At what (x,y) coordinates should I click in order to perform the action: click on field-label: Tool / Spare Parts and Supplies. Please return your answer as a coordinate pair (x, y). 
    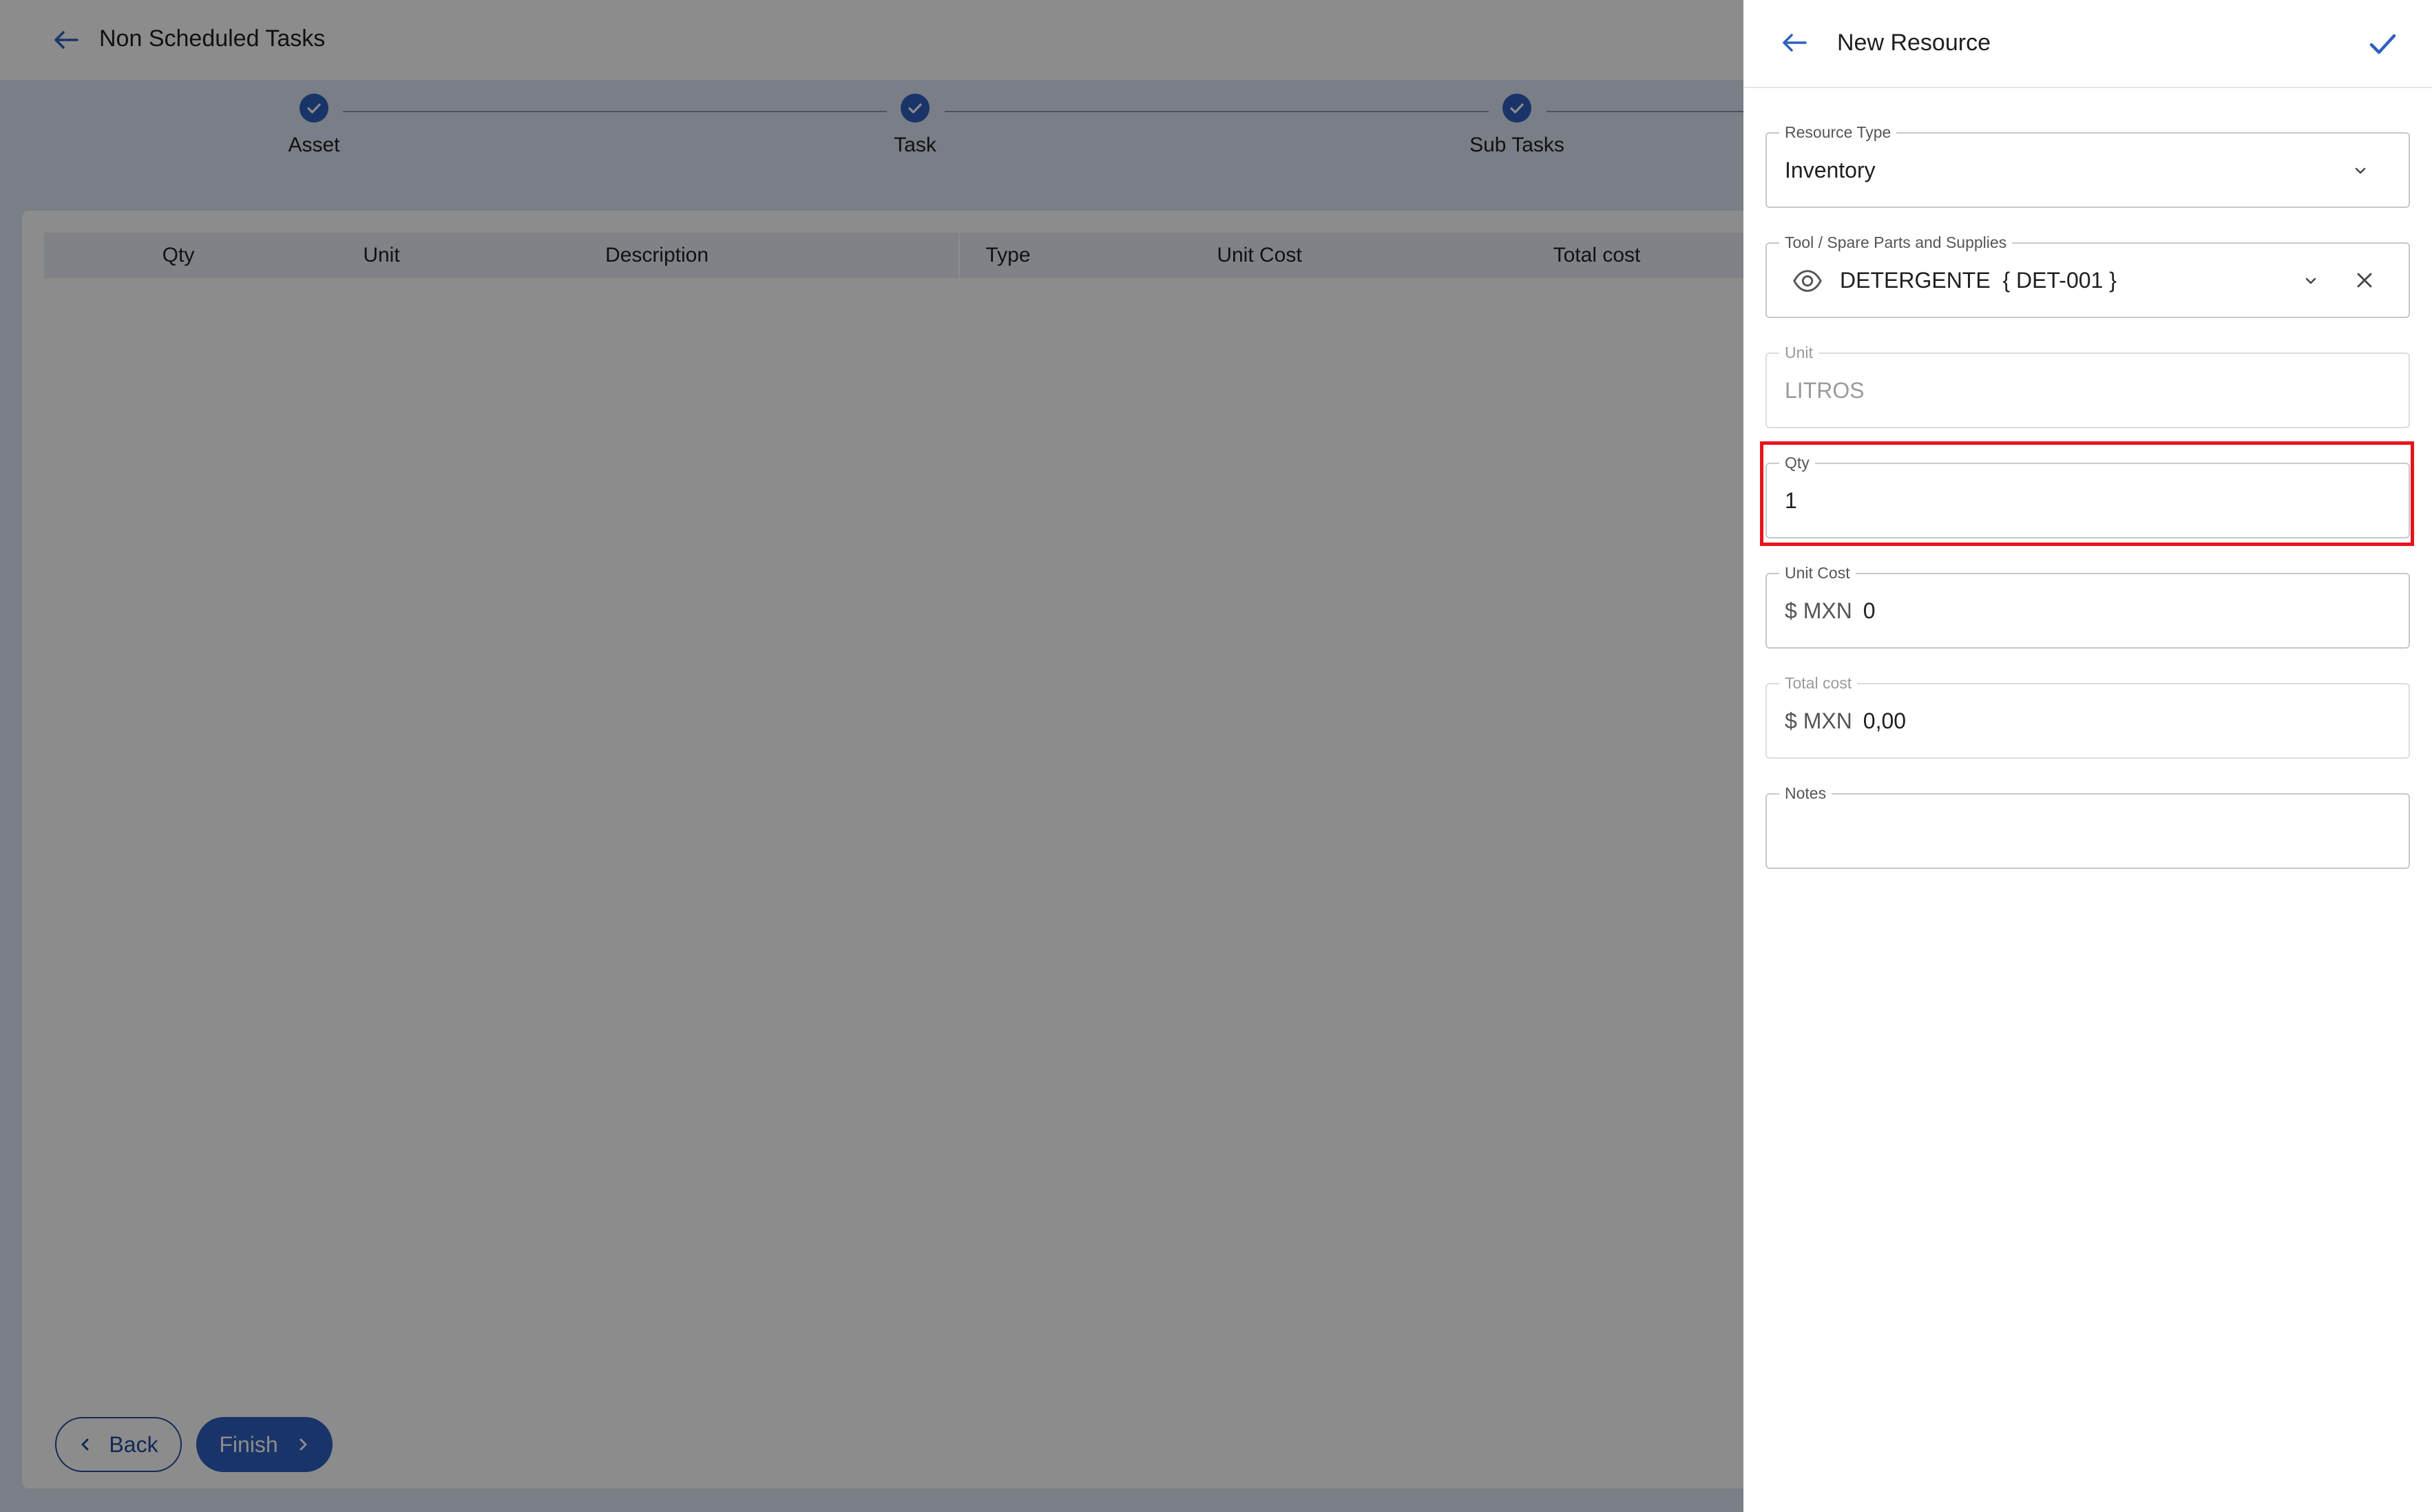
    Looking at the image, I should click on (1896, 242).